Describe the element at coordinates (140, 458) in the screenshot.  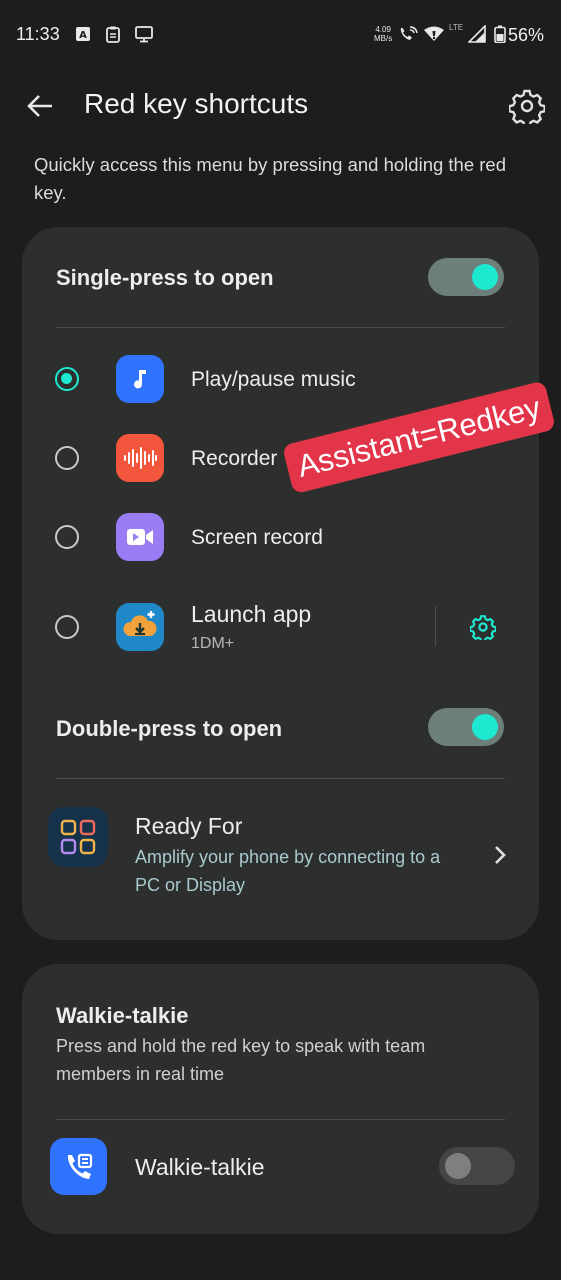
I see `waveform-icon` at that location.